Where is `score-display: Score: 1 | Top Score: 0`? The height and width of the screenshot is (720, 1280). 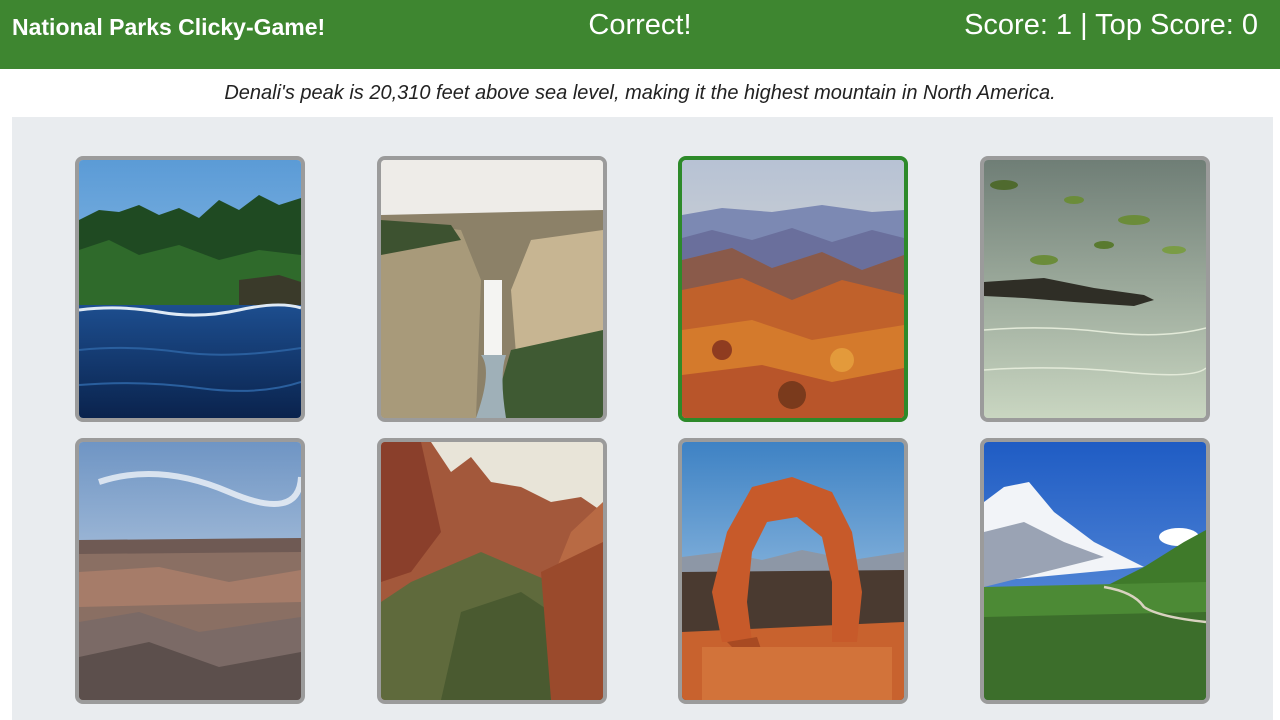
score-display: Score: 1 | Top Score: 0 is located at coordinates (1111, 25).